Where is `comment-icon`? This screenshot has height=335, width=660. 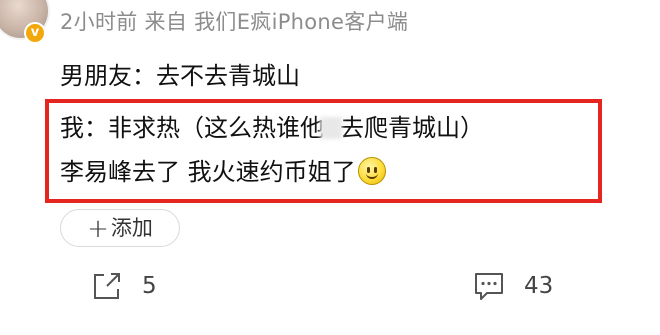
comment-icon is located at coordinates (489, 286).